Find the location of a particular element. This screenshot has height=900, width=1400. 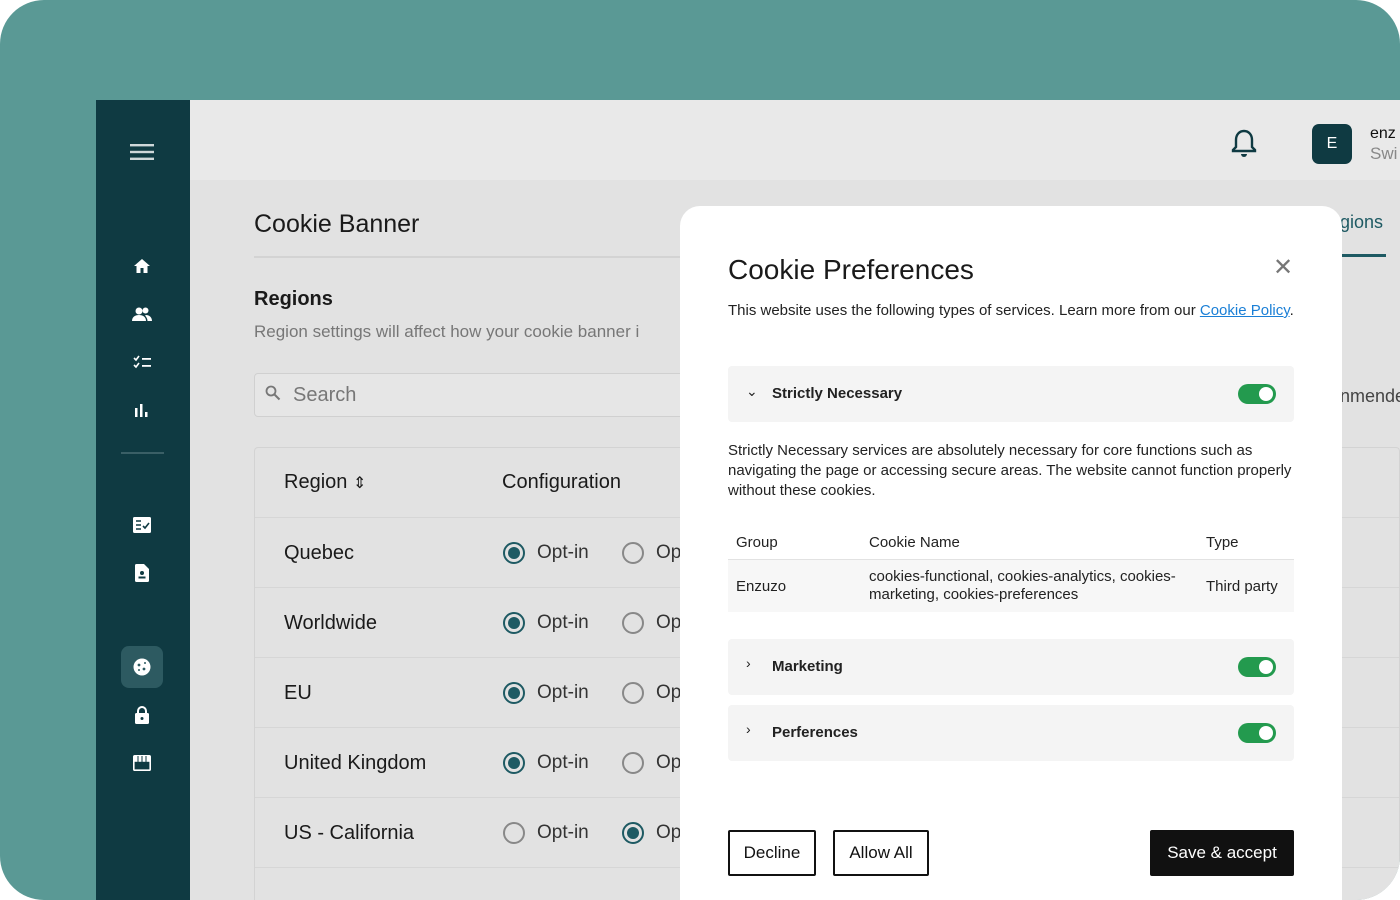

checklist-icon is located at coordinates (142, 362).